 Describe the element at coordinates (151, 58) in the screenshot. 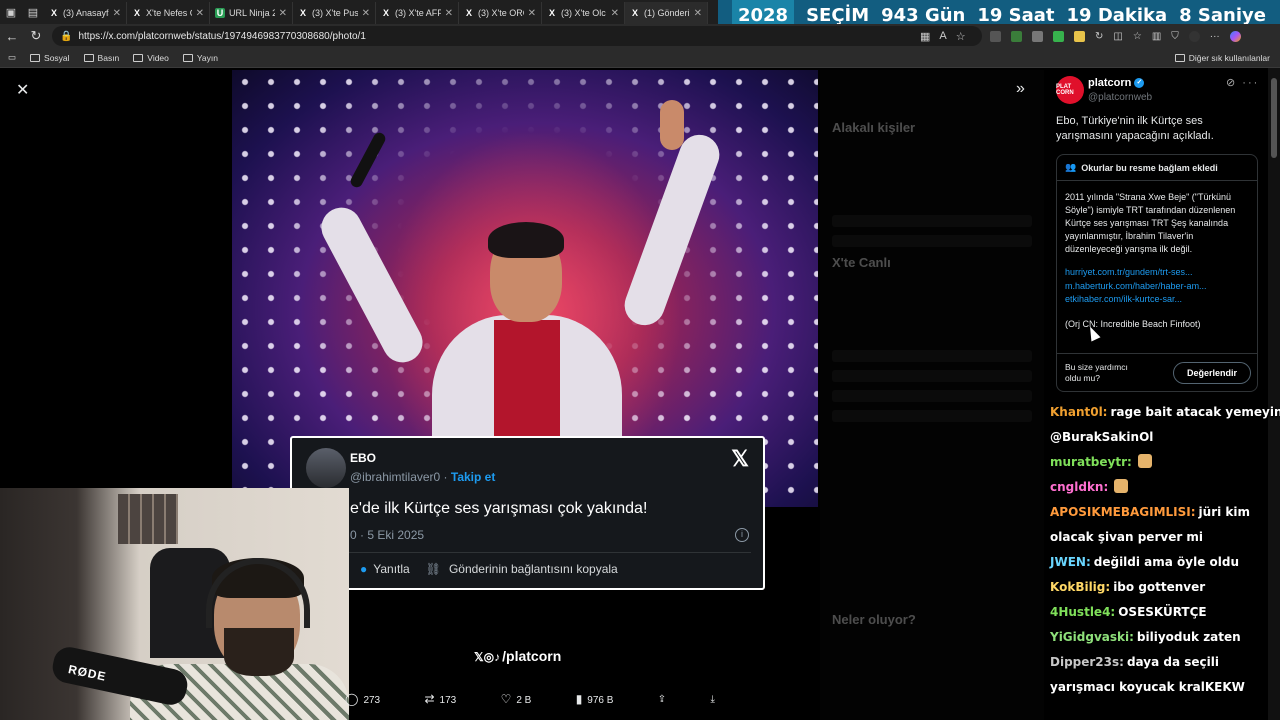

I see `bookmark-folder: Video` at that location.